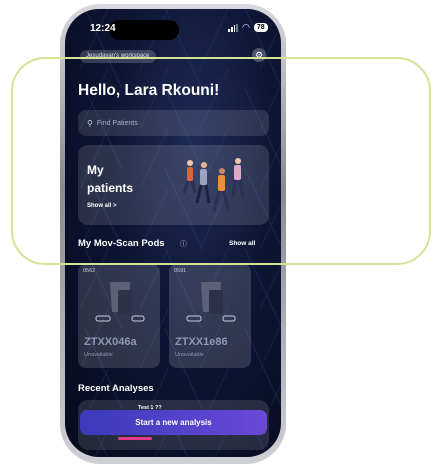 This screenshot has width=433, height=464. I want to click on start-new-analysis-button: Start a new analysis, so click(173, 422).